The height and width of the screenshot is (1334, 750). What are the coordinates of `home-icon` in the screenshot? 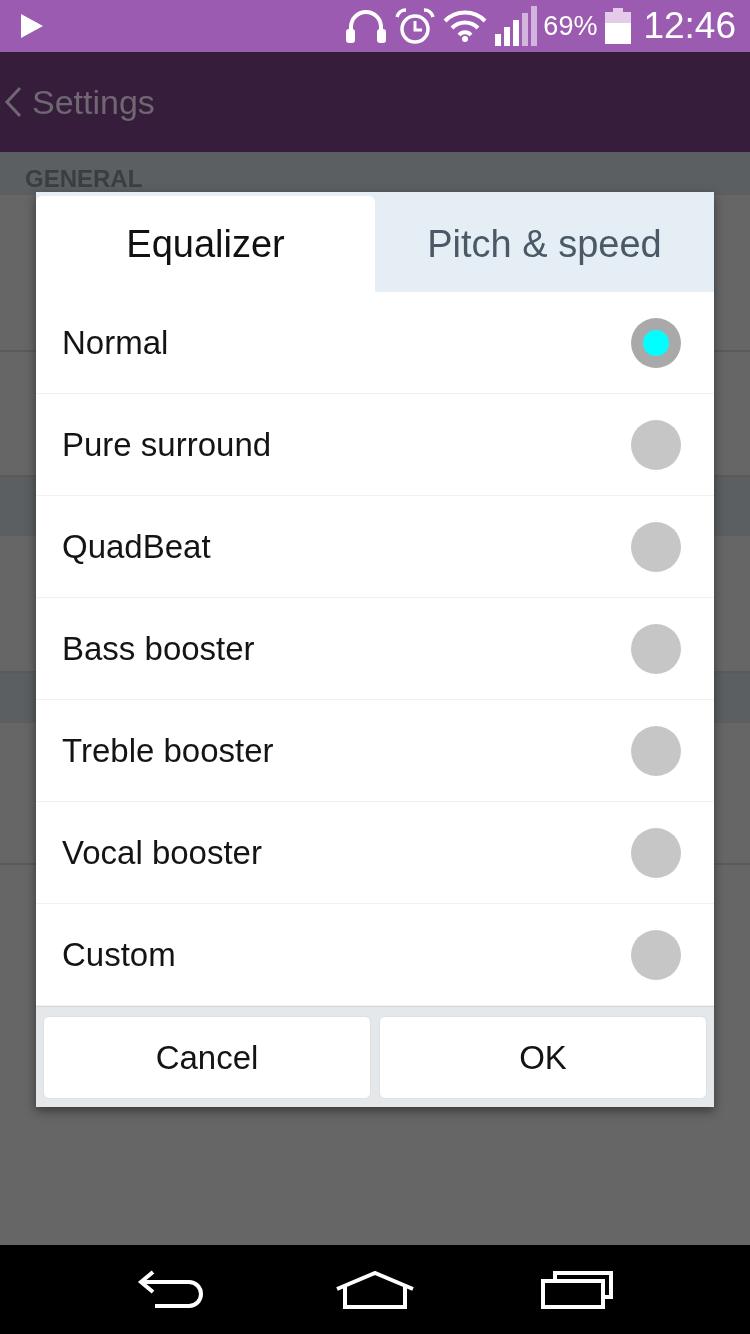 It's located at (375, 1289).